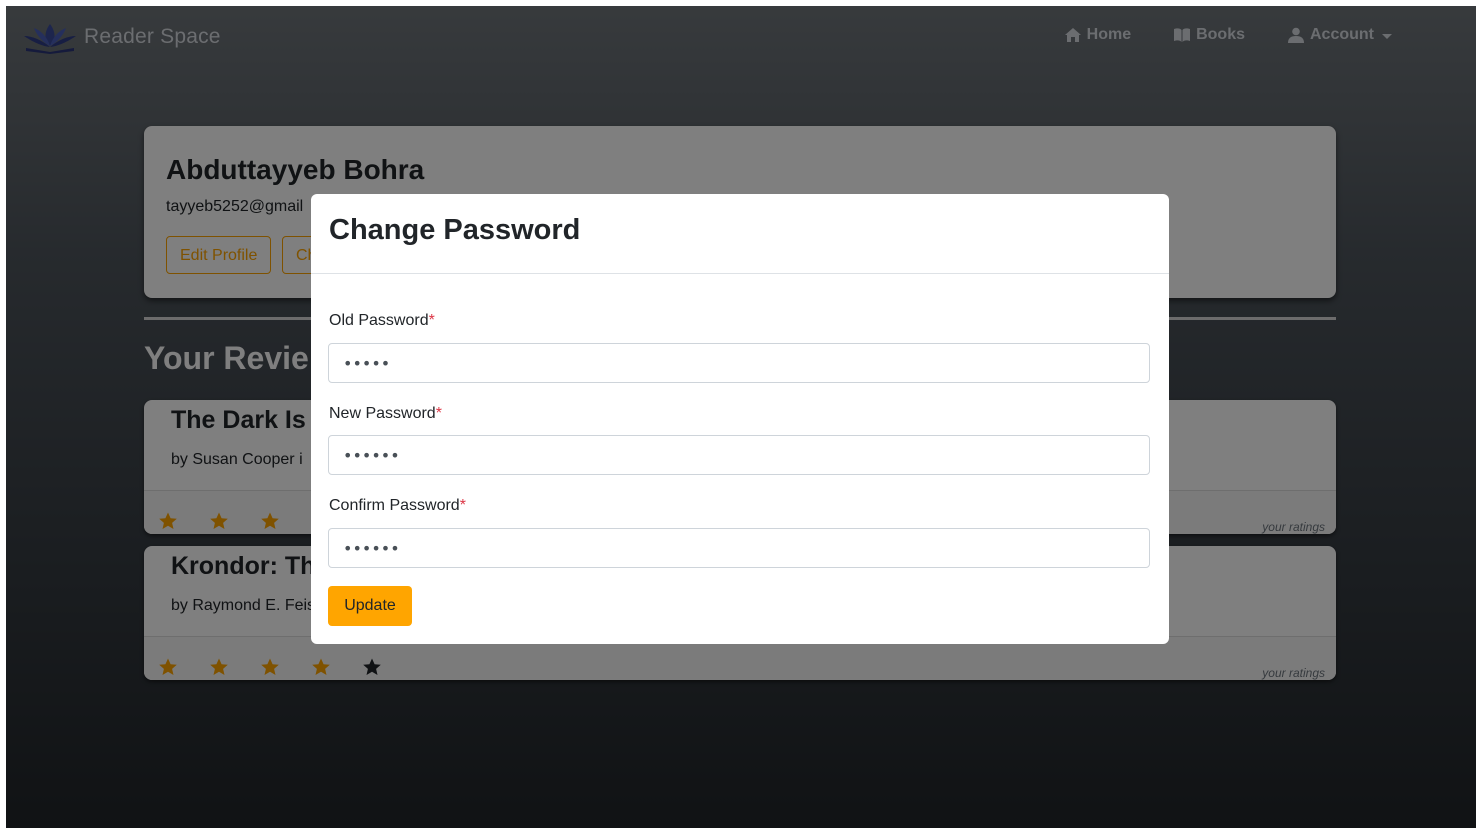  I want to click on update-button: Update, so click(370, 606).